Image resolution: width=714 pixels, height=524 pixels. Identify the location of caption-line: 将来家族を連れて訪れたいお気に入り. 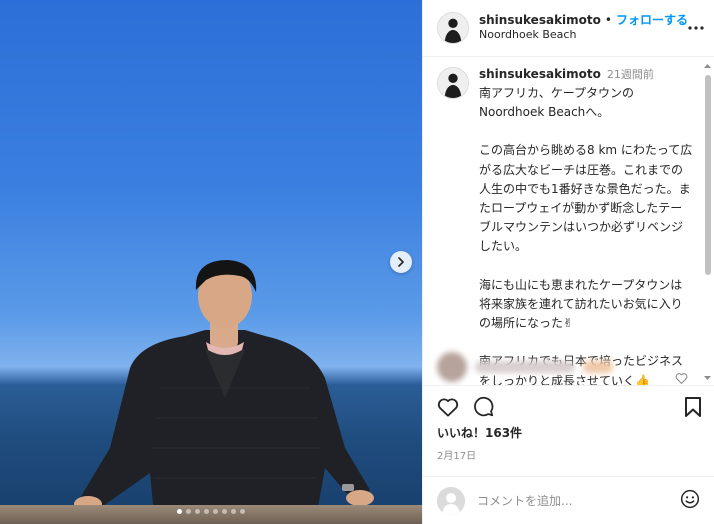
(581, 303).